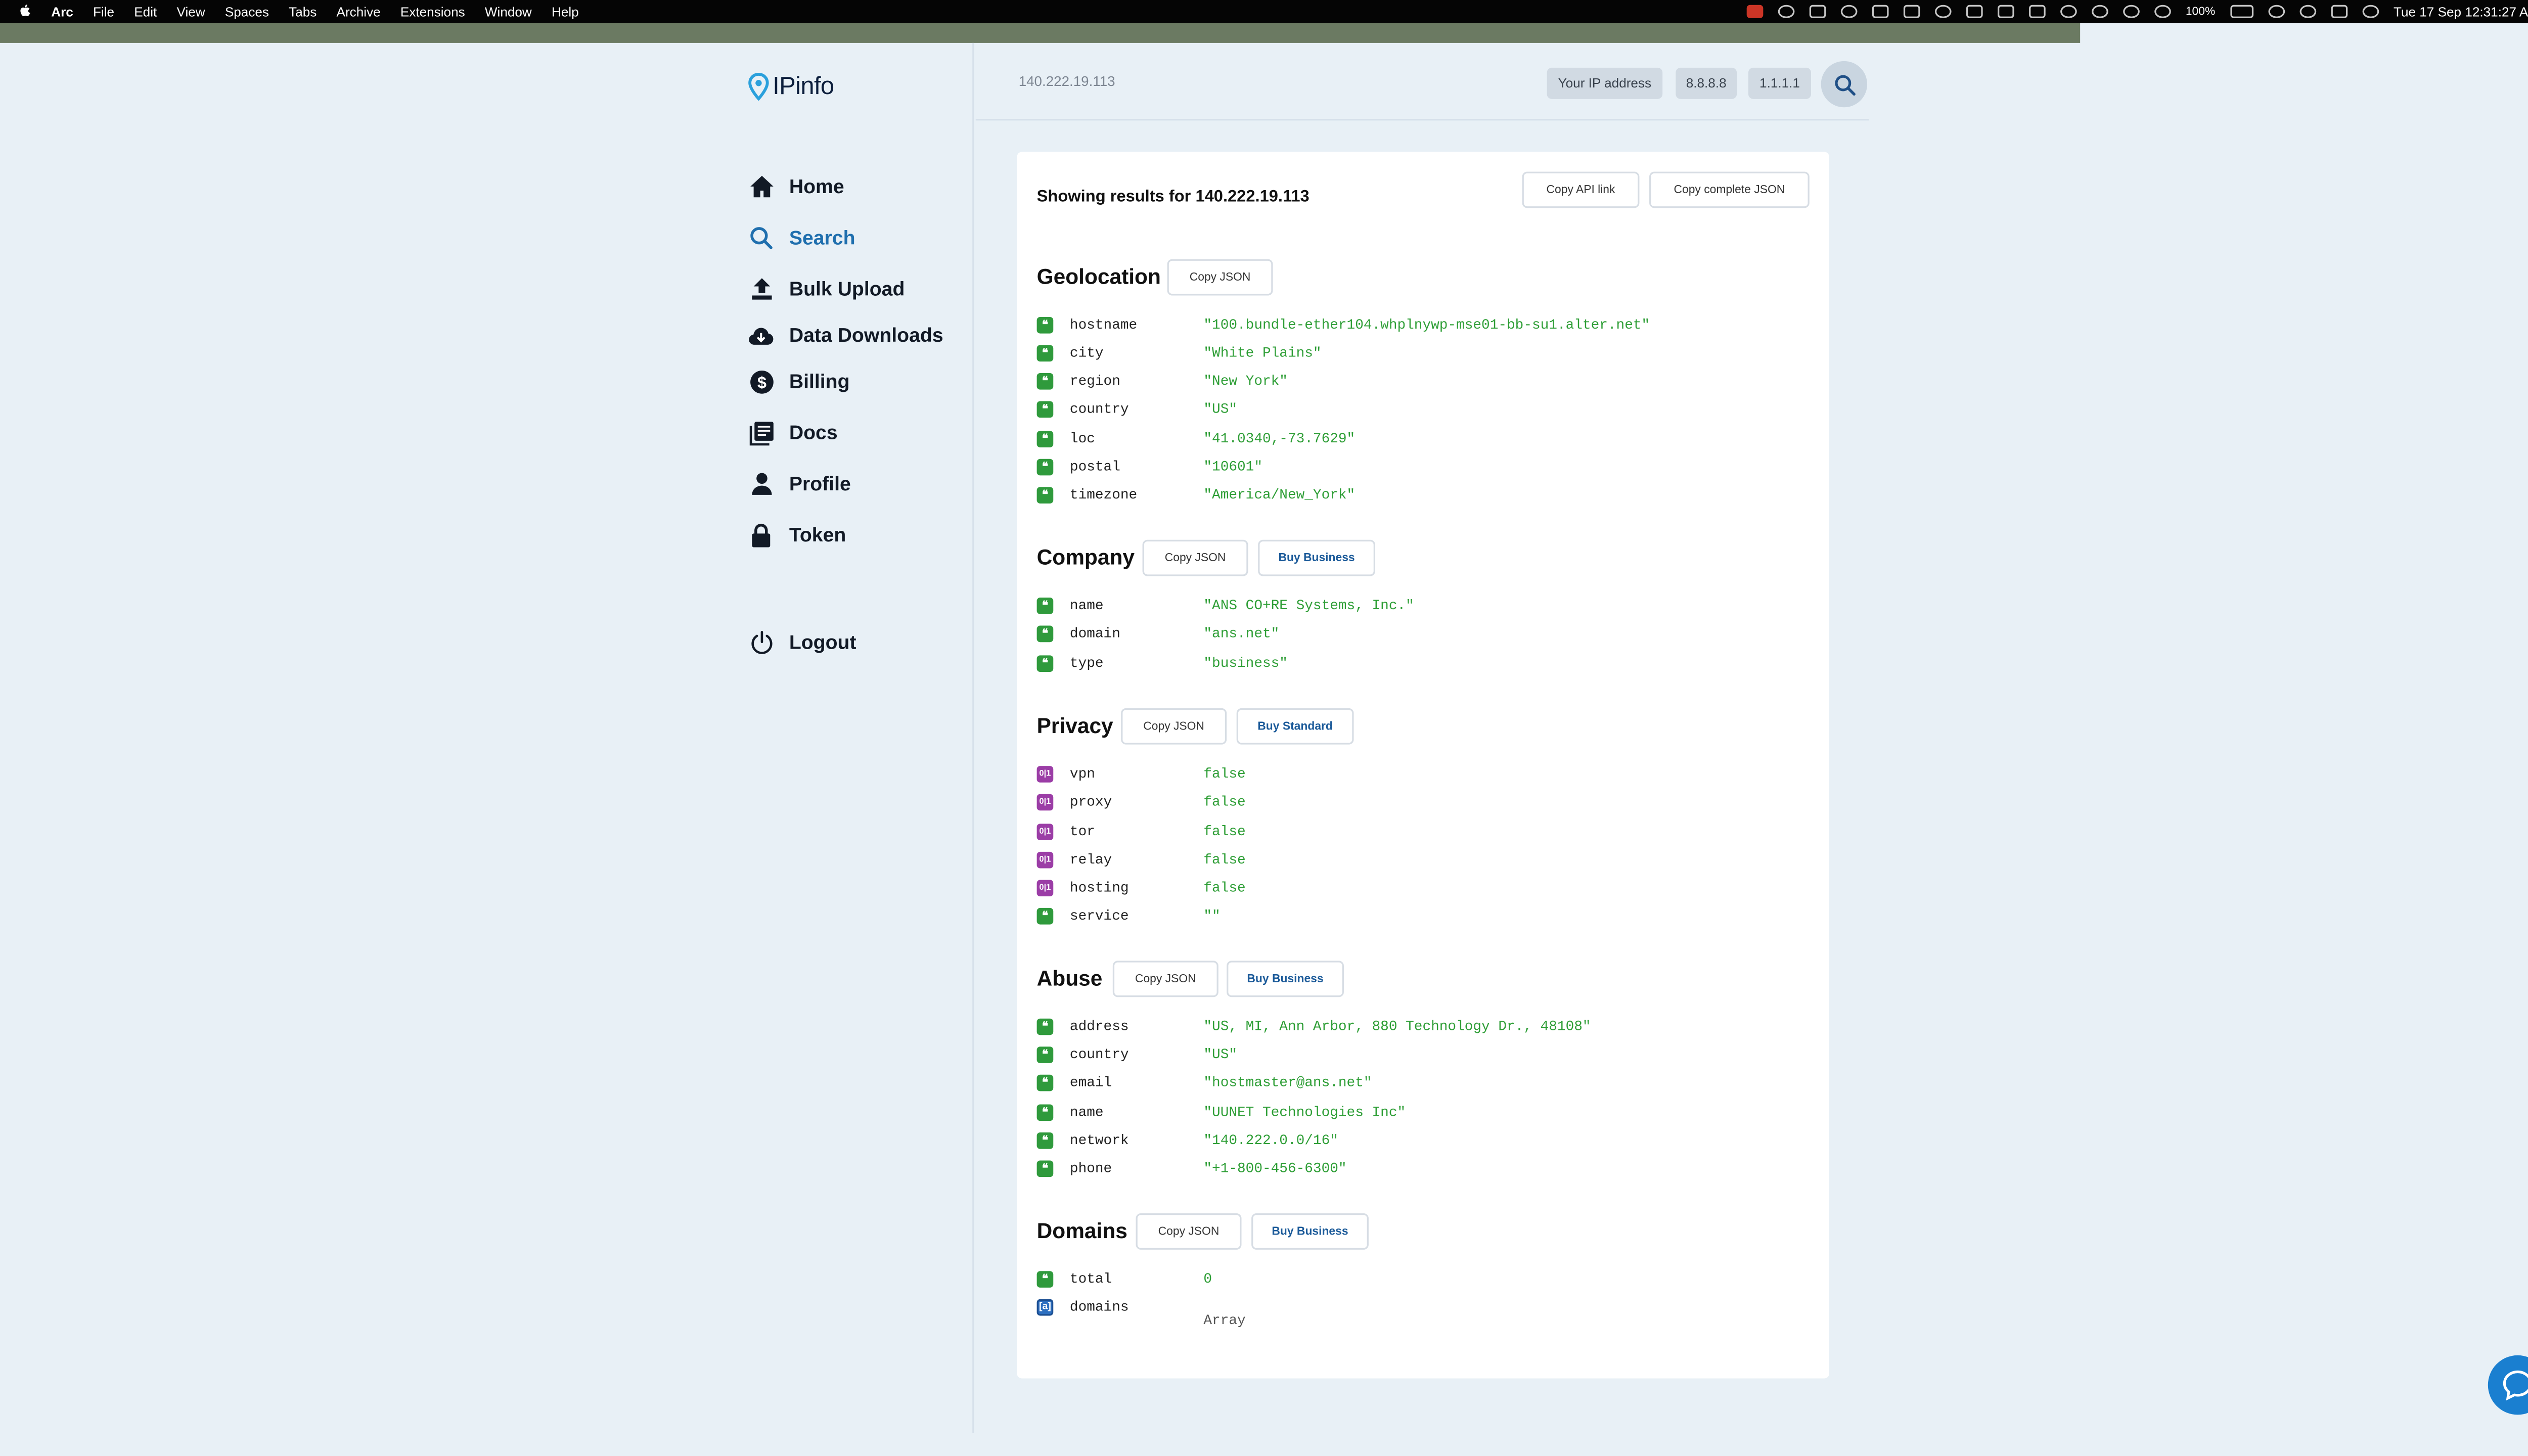 This screenshot has height=1456, width=2528. What do you see at coordinates (1605, 83) in the screenshot?
I see `your-ip-button: Your IP address` at bounding box center [1605, 83].